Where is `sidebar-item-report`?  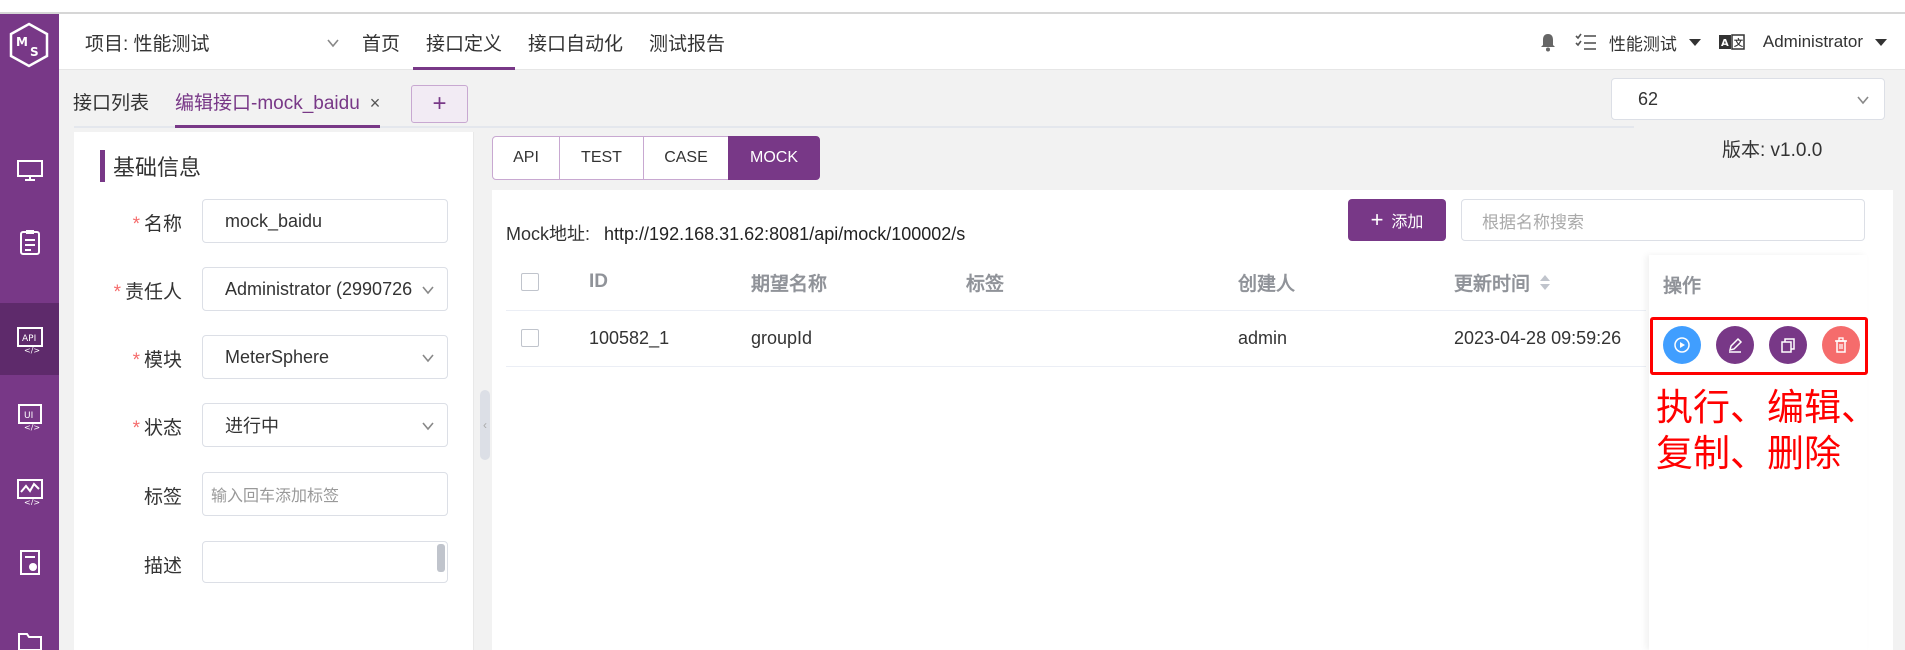
sidebar-item-report is located at coordinates (29, 562).